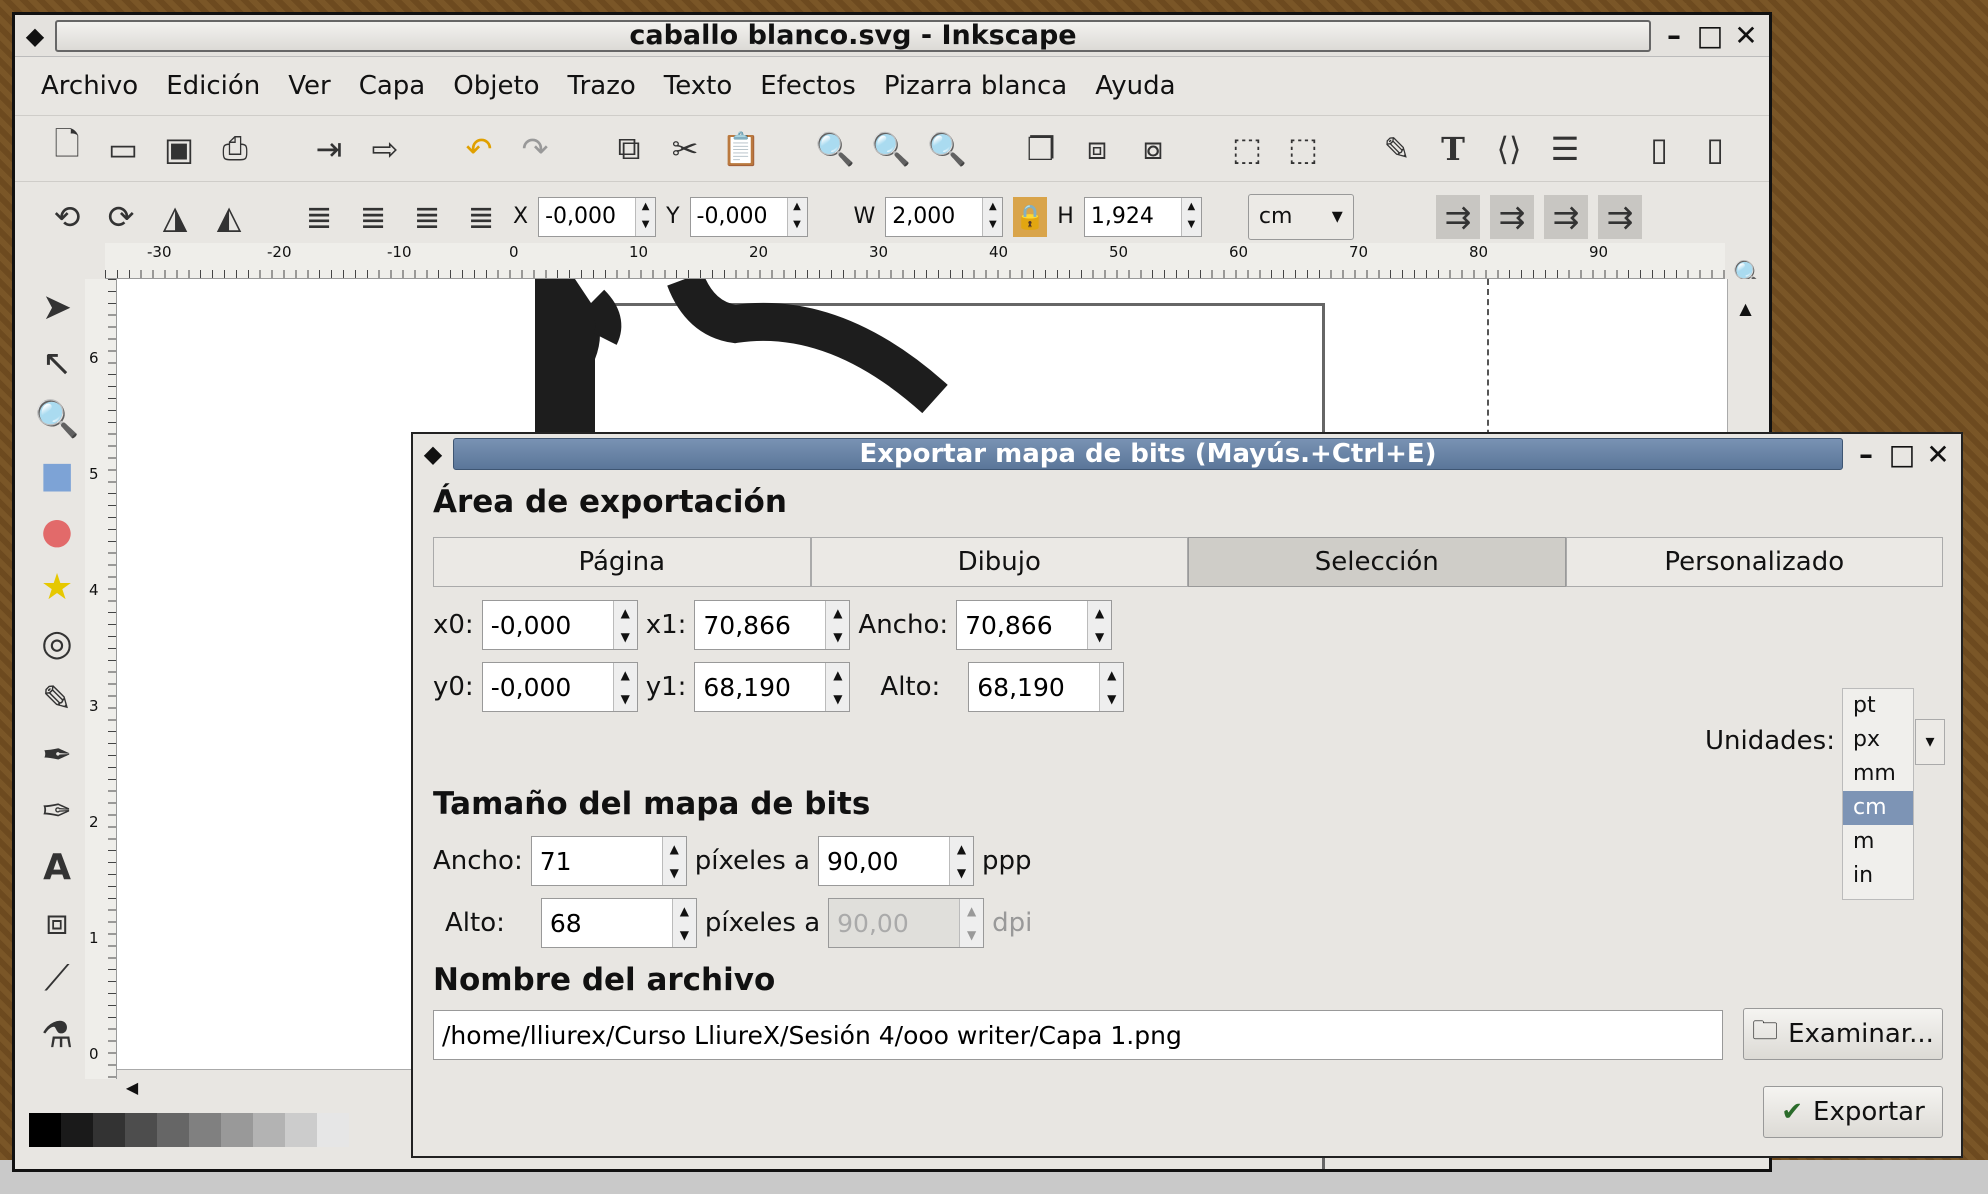  Describe the element at coordinates (837, 687) in the screenshot. I see `y1-spin-arrows: ▲ ▼` at that location.